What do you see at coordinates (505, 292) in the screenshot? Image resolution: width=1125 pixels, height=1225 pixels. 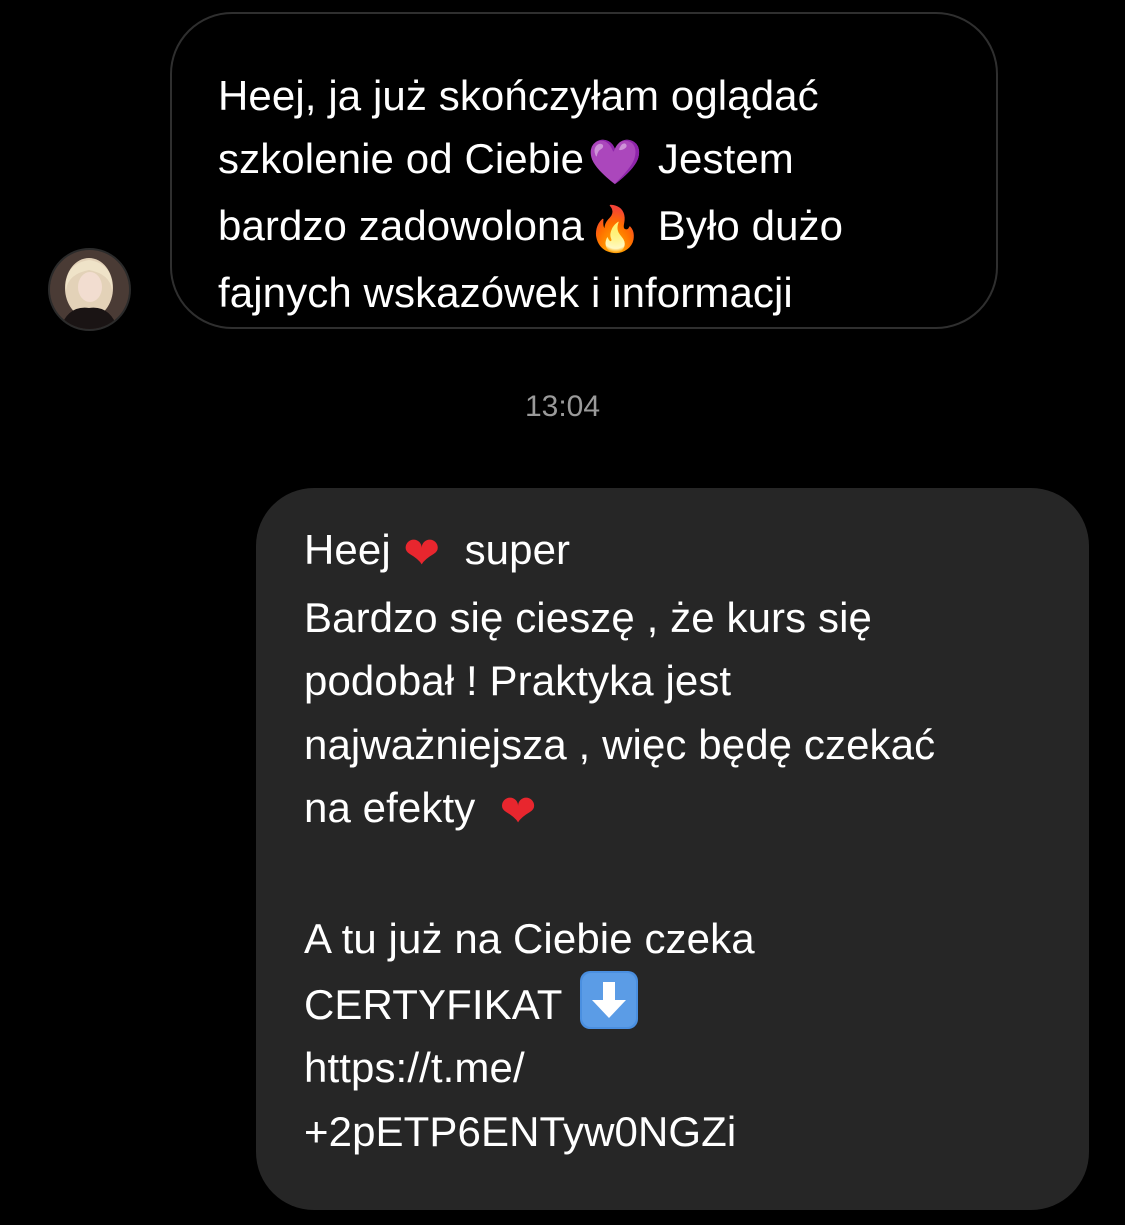 I see `message-text-line: fajnych wskazówek i informacji` at bounding box center [505, 292].